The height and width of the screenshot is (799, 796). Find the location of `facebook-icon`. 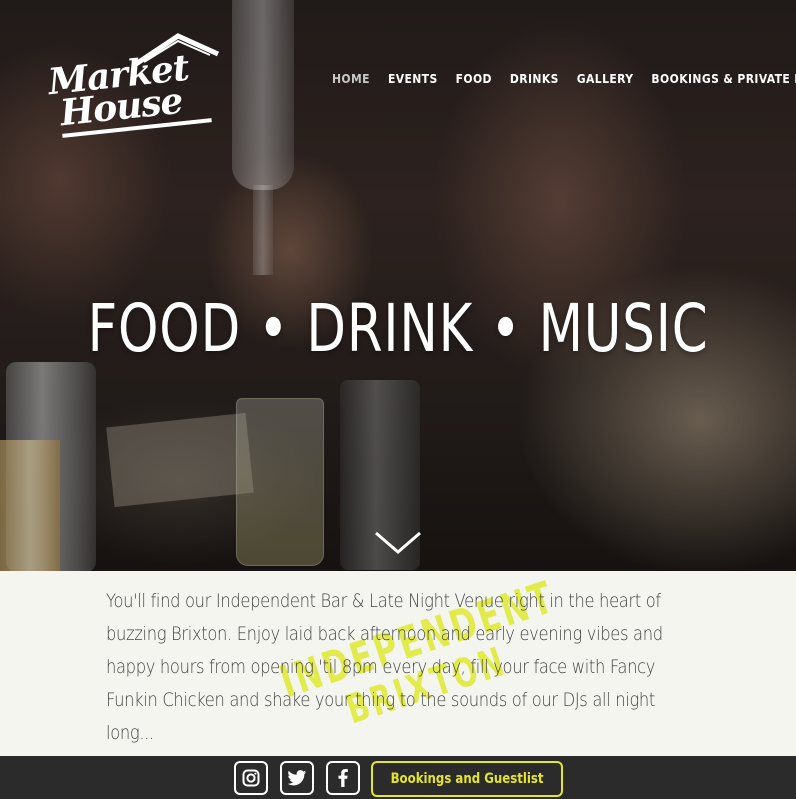

facebook-icon is located at coordinates (343, 778).